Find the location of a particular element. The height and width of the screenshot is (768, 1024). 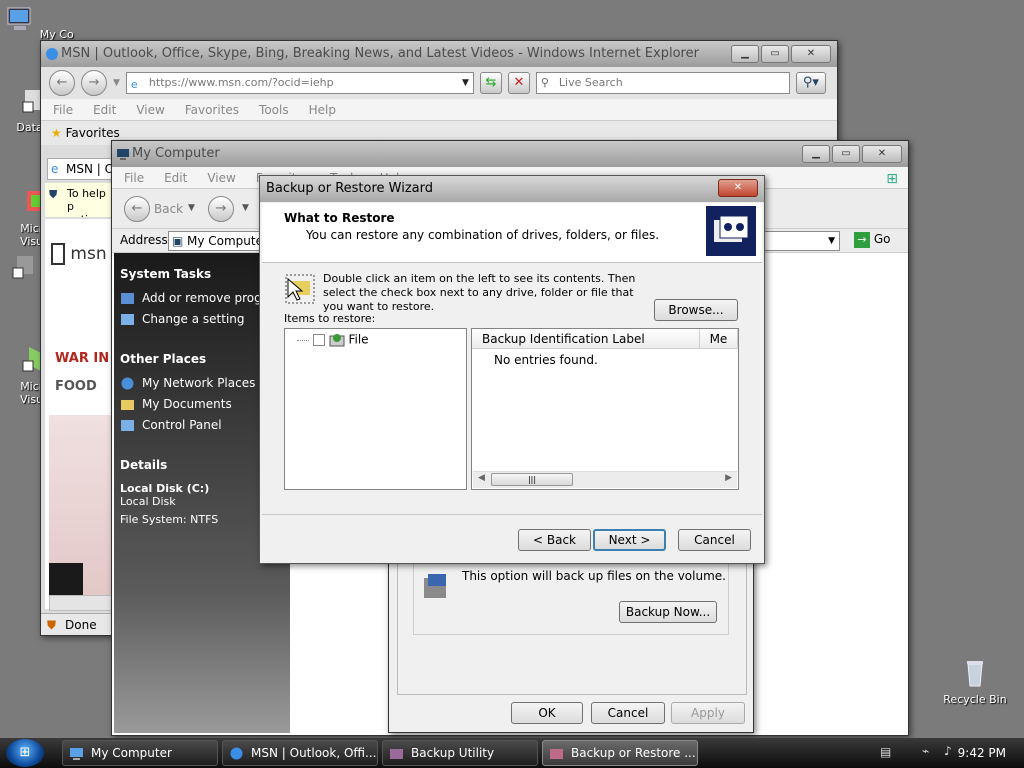

column-header-label: Backup Identification Label is located at coordinates (586, 338).